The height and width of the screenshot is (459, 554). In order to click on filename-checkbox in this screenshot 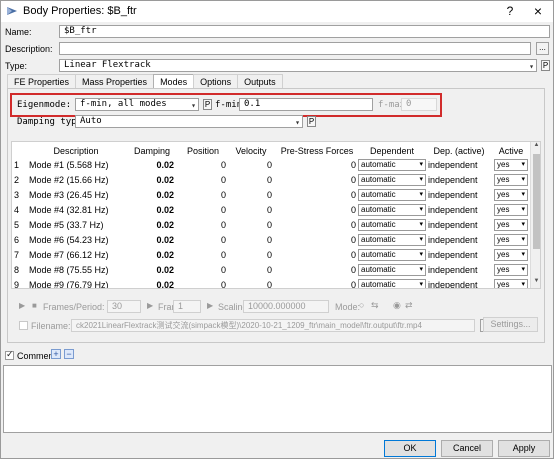, I will do `click(23, 325)`.